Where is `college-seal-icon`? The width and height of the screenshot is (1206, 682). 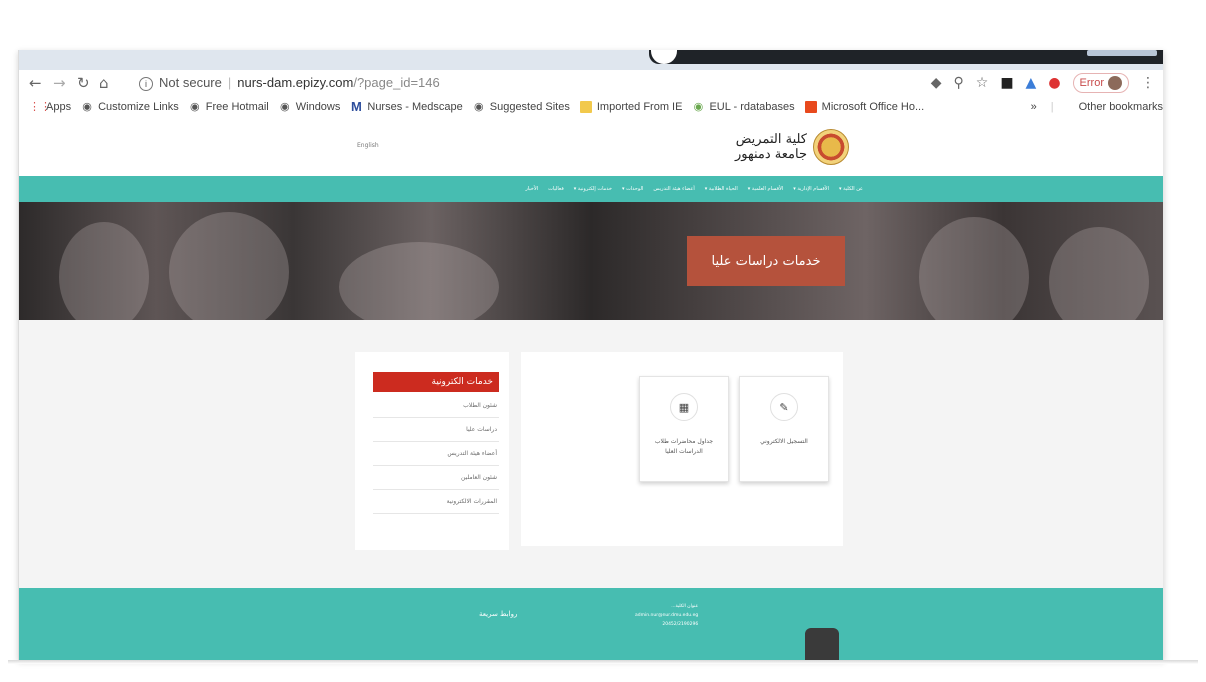 college-seal-icon is located at coordinates (831, 147).